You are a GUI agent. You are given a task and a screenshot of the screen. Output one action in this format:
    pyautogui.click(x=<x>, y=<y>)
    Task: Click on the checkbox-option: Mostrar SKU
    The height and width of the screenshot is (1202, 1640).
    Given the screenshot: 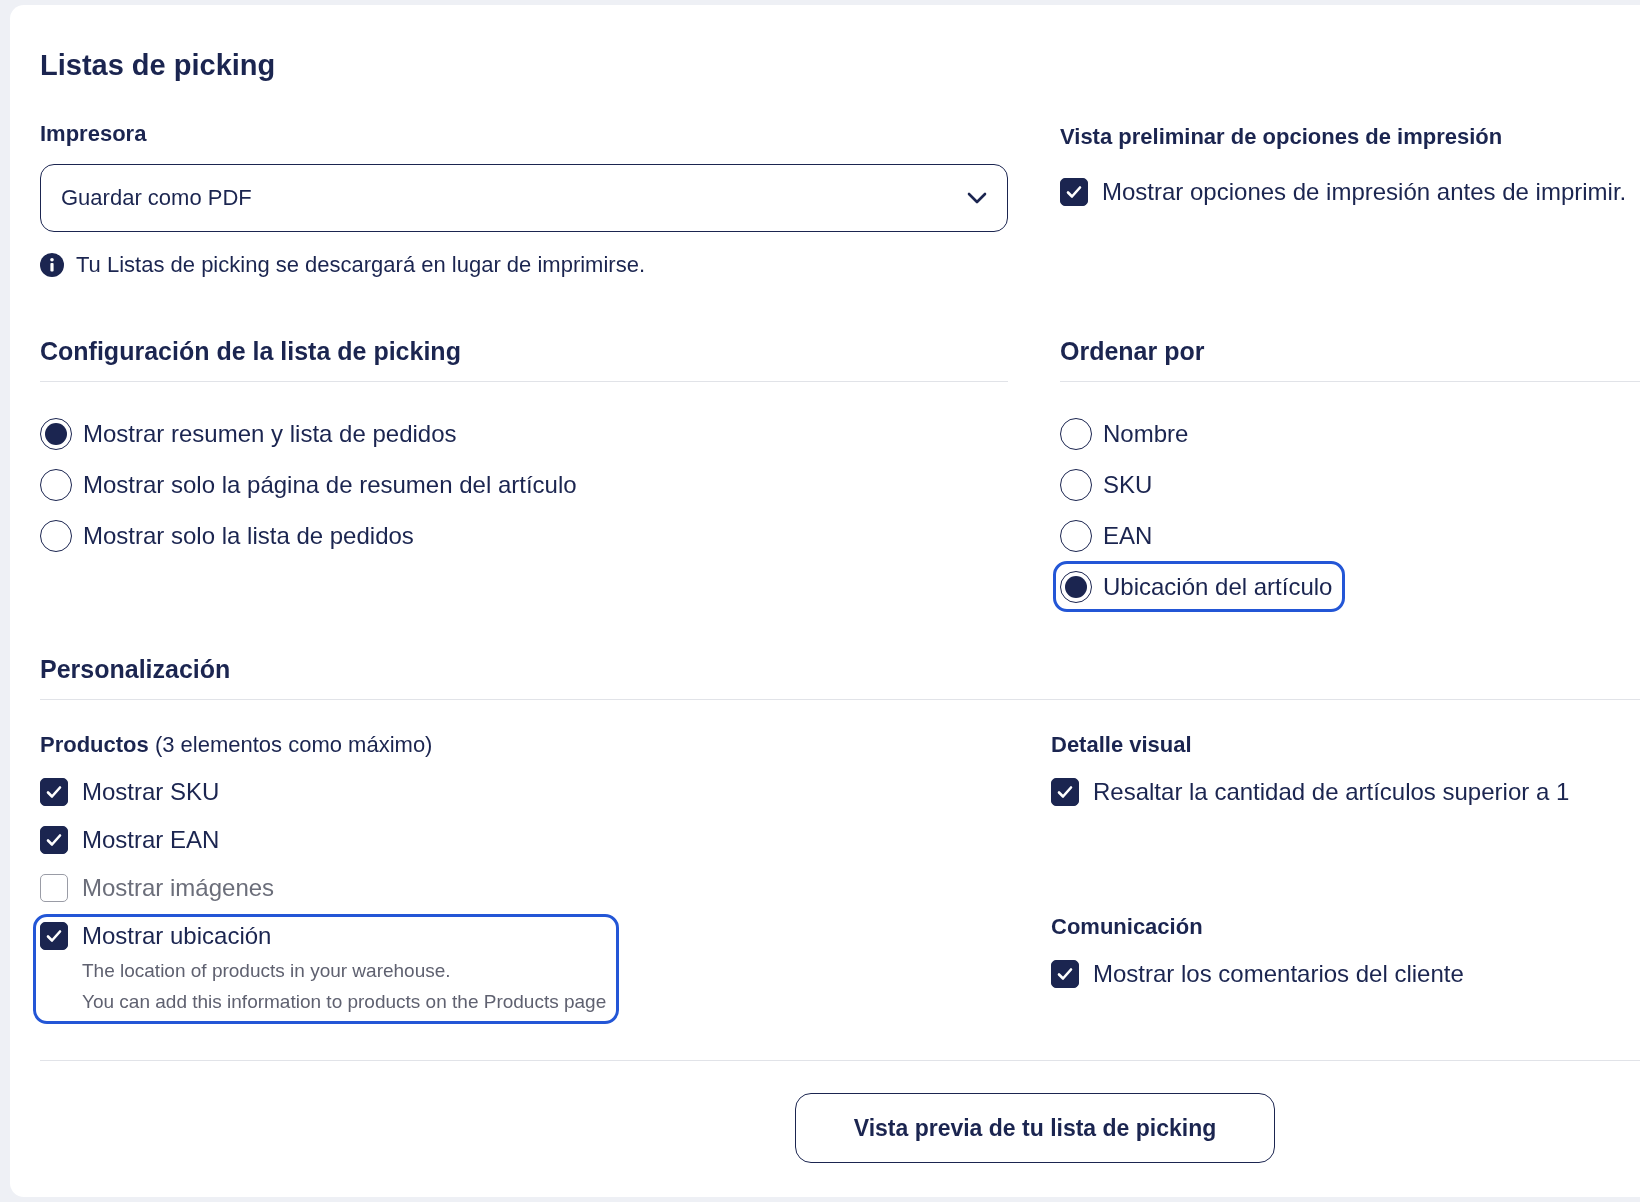 What is the action you would take?
    pyautogui.click(x=133, y=794)
    